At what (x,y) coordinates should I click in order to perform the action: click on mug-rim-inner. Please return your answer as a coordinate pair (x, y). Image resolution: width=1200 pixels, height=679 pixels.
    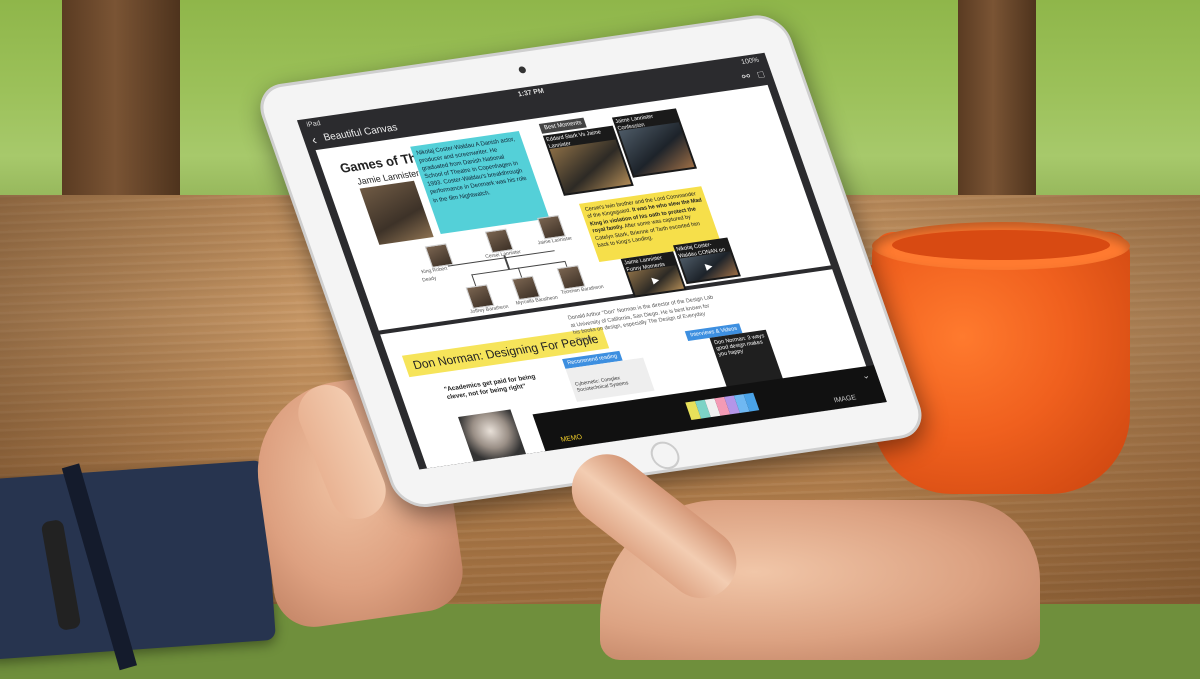
    Looking at the image, I should click on (1001, 245).